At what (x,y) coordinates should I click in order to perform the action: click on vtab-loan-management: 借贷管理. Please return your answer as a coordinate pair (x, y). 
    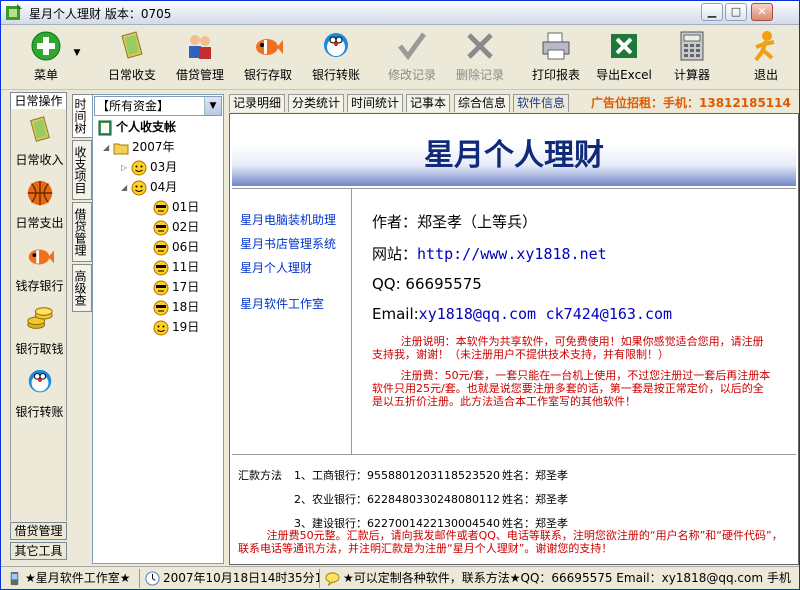
    Looking at the image, I should click on (82, 232).